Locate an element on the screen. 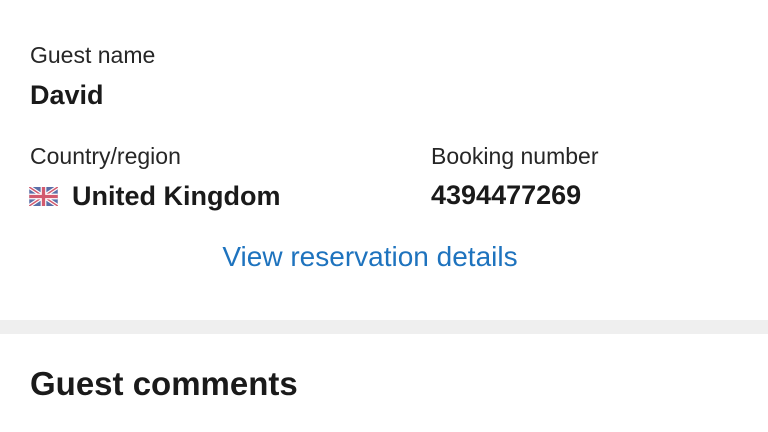 This screenshot has height=432, width=768. guest-name-label: Guest name is located at coordinates (93, 55).